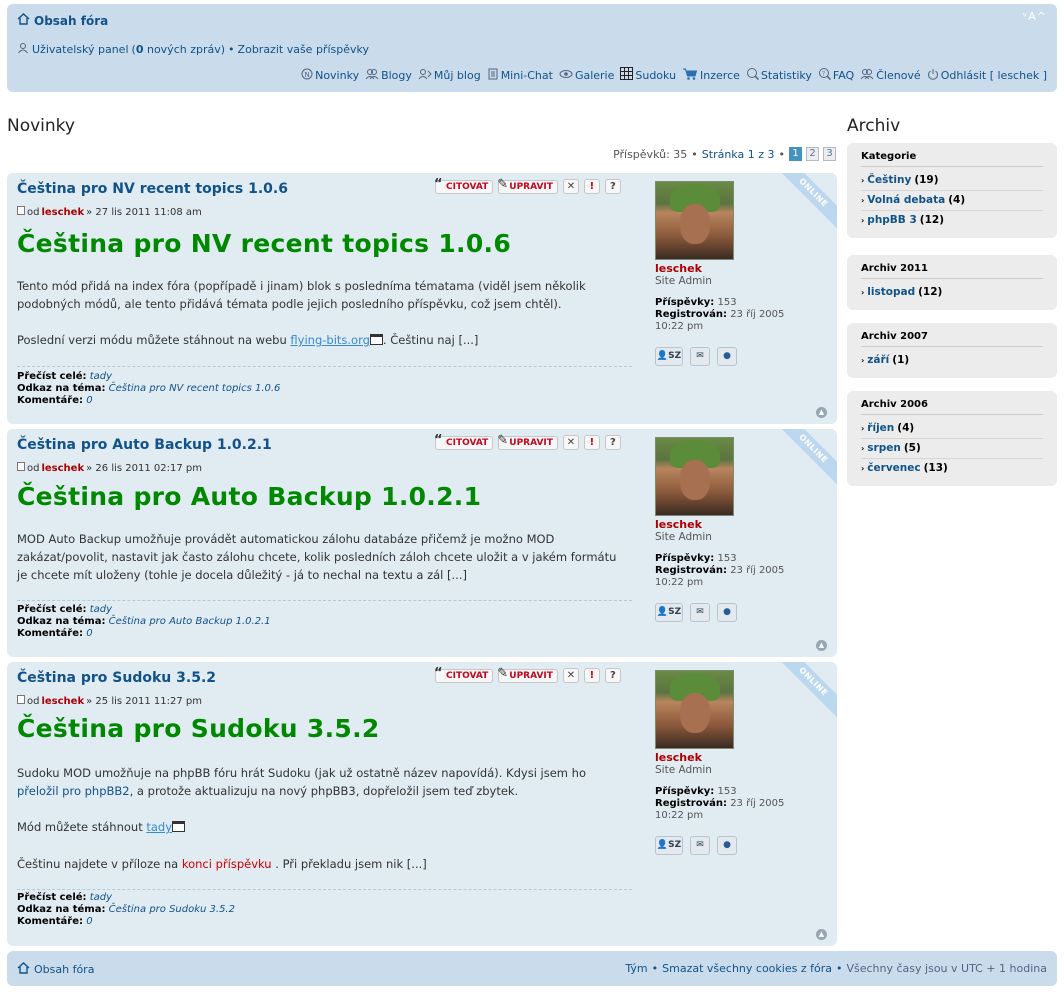  Describe the element at coordinates (836, 75) in the screenshot. I see `nav-faq: ? FAQ` at that location.